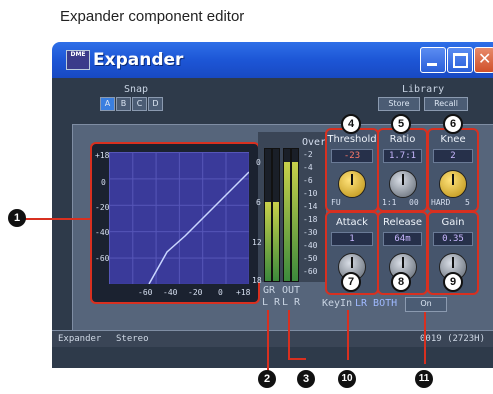 The image size is (493, 394). What do you see at coordinates (402, 239) in the screenshot?
I see `release-value: 64m` at bounding box center [402, 239].